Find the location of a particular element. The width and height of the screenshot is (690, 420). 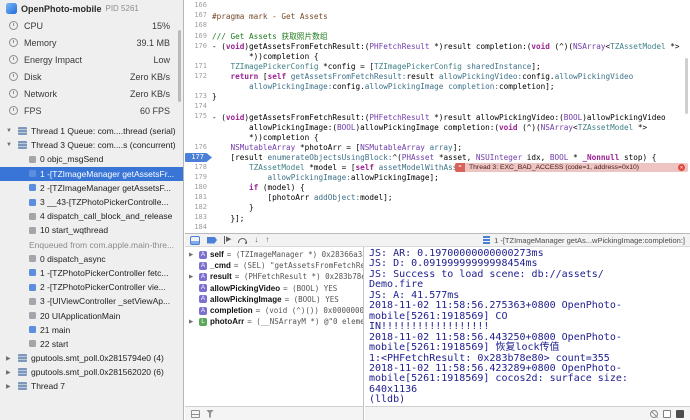

step-out-button: ↑ is located at coordinates (267, 240).